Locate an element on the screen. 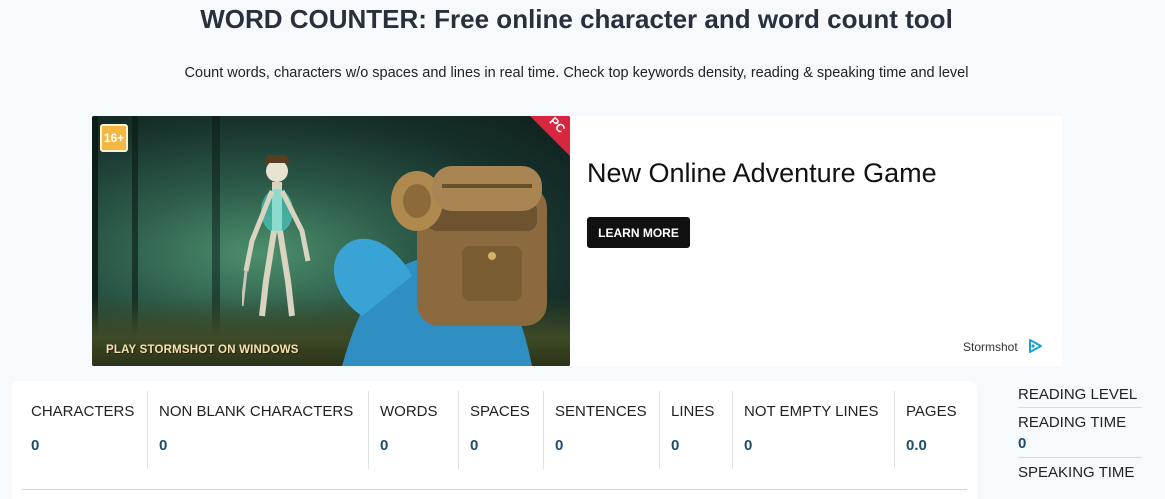  hero-figure is located at coordinates (440, 266).